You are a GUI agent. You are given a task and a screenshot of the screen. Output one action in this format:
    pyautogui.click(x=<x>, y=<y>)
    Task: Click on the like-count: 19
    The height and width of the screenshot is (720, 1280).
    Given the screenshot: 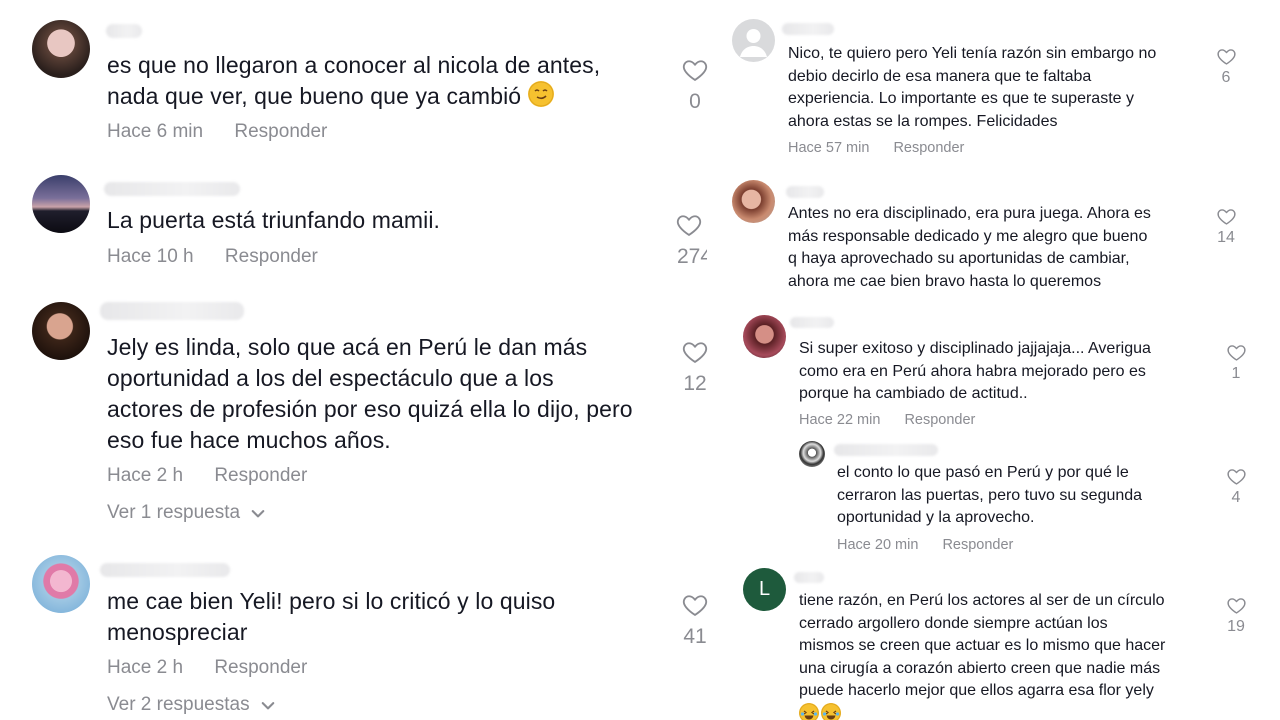 What is the action you would take?
    pyautogui.click(x=1236, y=626)
    